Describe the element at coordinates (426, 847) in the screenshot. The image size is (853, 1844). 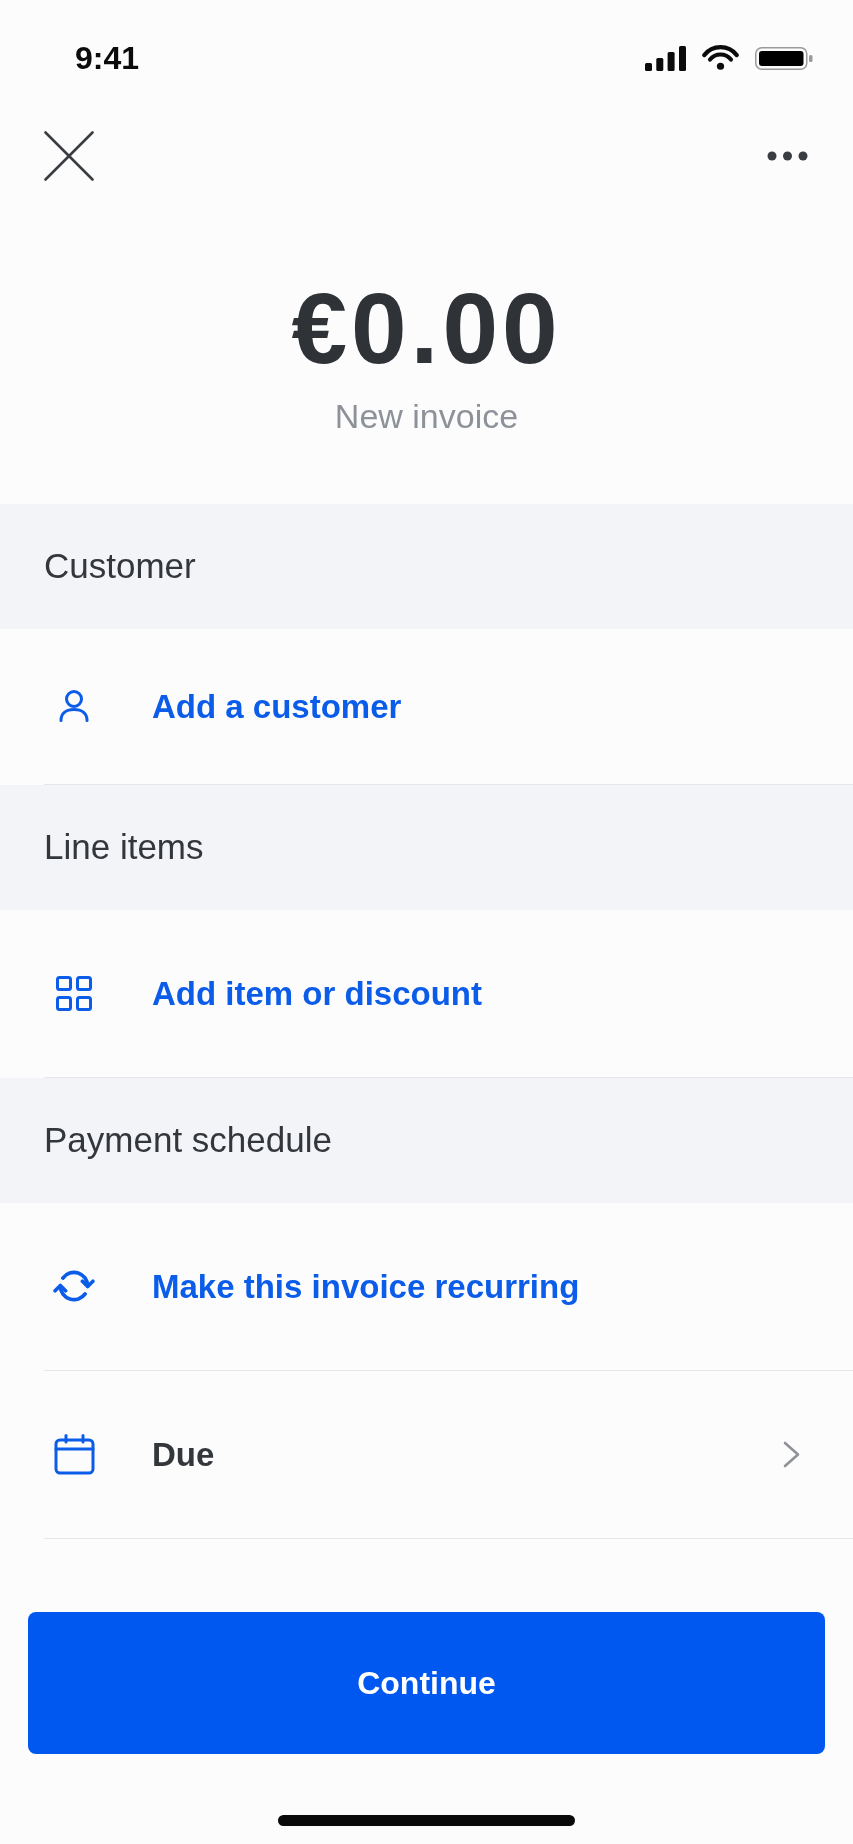
I see `section-header: Line items` at that location.